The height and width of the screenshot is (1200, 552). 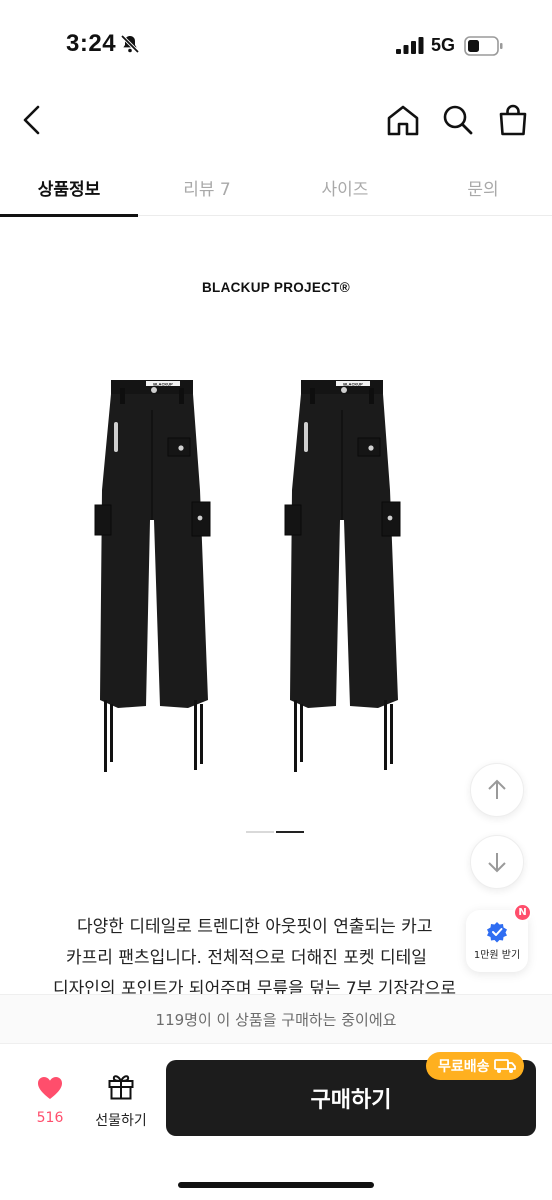 What do you see at coordinates (464, 1067) in the screenshot?
I see `free-shipping-label: 무료배송` at bounding box center [464, 1067].